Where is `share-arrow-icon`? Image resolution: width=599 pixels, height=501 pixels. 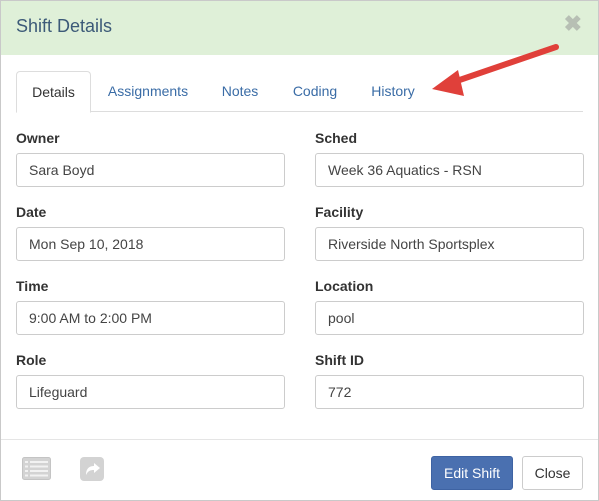 share-arrow-icon is located at coordinates (92, 471).